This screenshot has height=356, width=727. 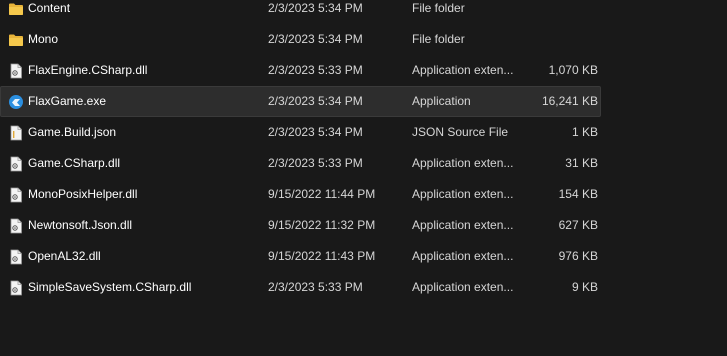 What do you see at coordinates (460, 132) in the screenshot?
I see `file-type: JSON Source File` at bounding box center [460, 132].